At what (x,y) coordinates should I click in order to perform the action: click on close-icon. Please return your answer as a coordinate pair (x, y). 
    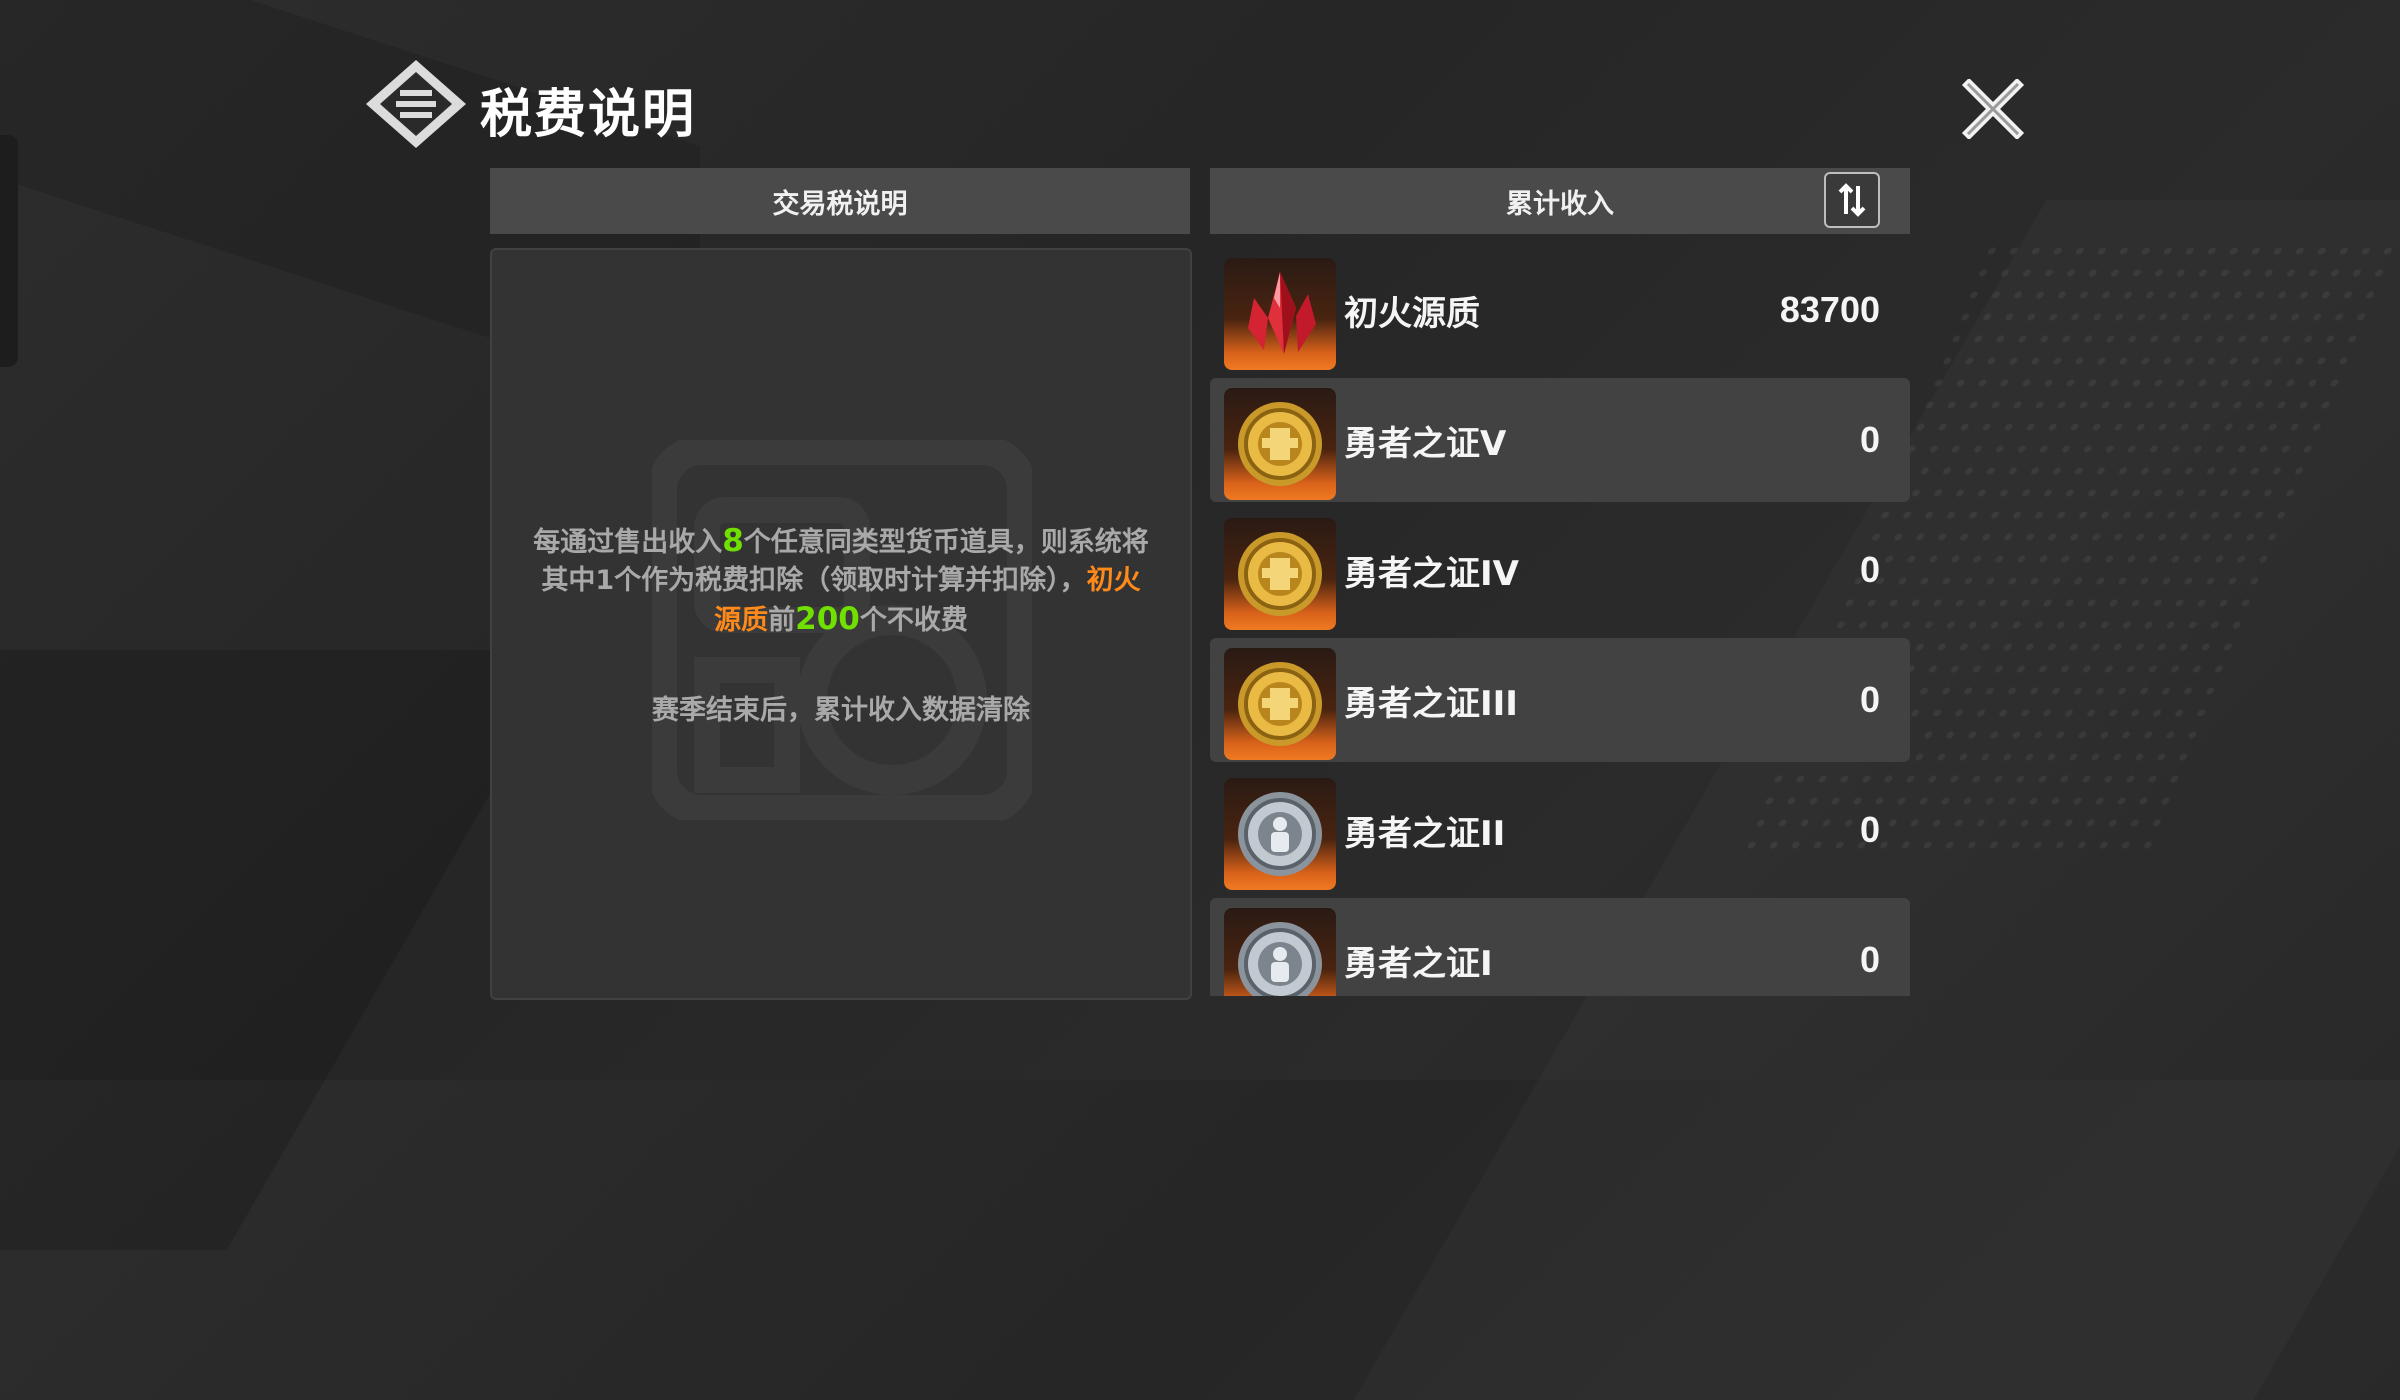
    Looking at the image, I should click on (1993, 109).